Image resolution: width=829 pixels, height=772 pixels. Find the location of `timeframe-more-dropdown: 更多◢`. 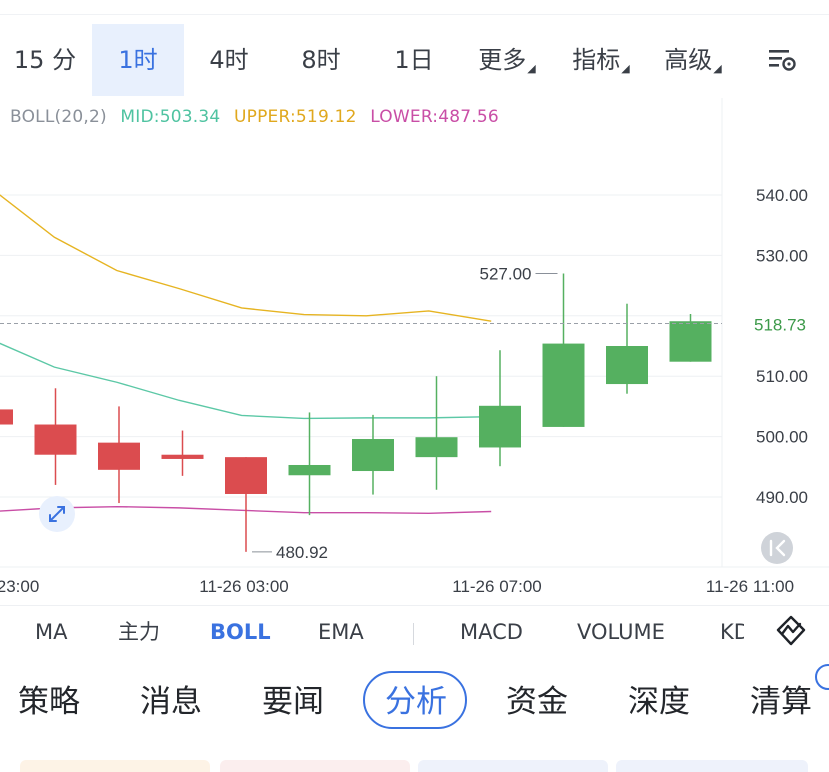

timeframe-more-dropdown: 更多◢ is located at coordinates (507, 60).